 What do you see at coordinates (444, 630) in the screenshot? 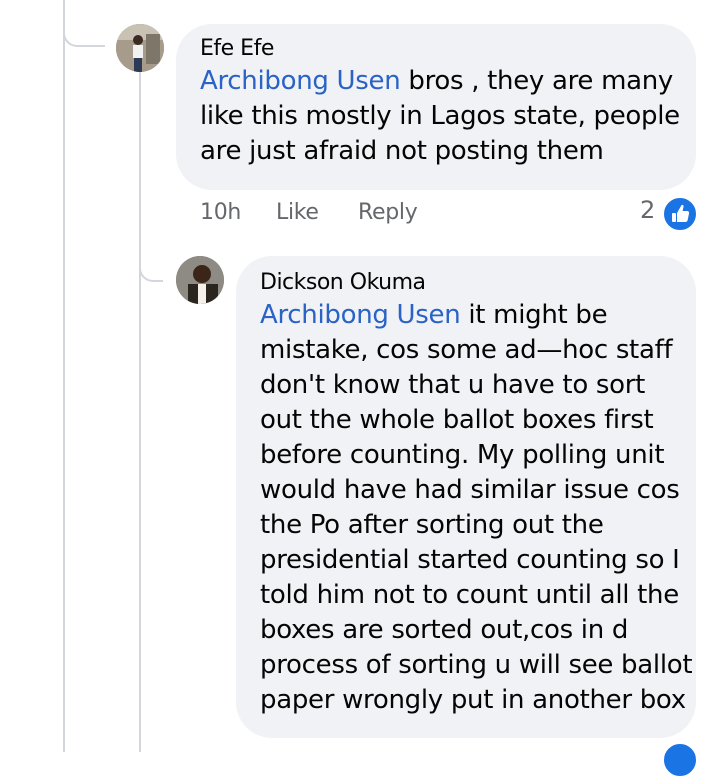
I see `comment-text-line: boxes are sorted out,cos in d` at bounding box center [444, 630].